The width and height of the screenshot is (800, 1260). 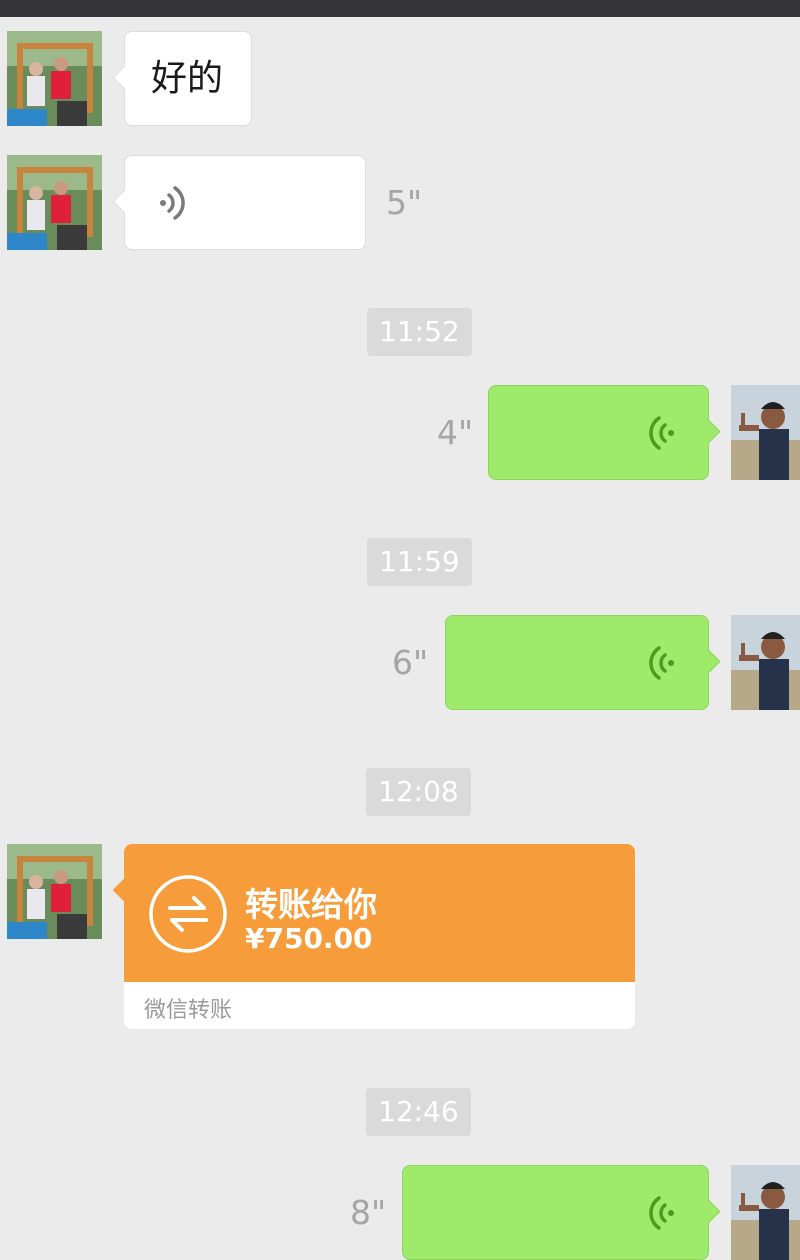 I want to click on transfer-card: 转账给你 ¥750.00 微信转账, so click(x=373, y=936).